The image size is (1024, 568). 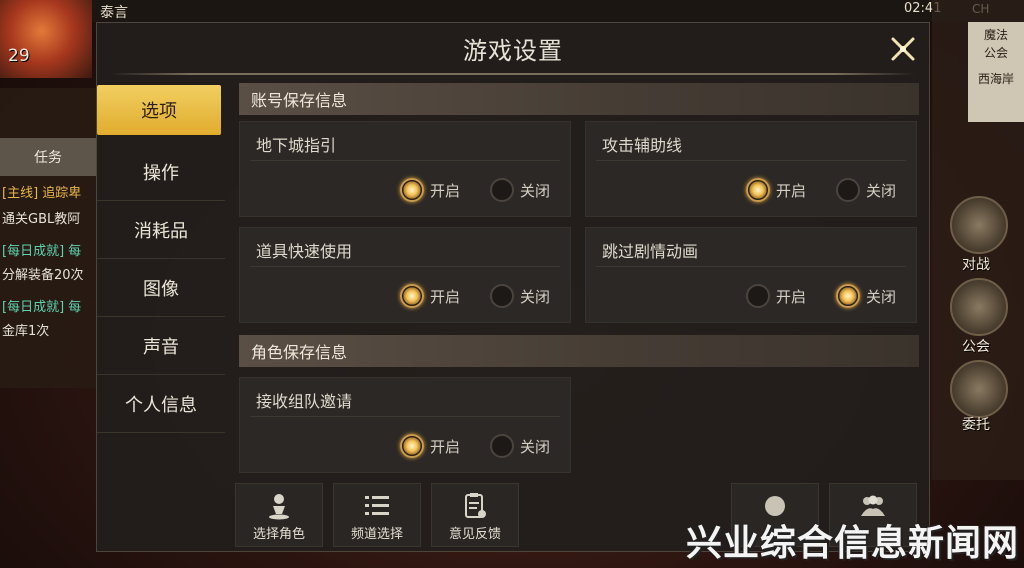 What do you see at coordinates (979, 389) in the screenshot?
I see `commission-icon` at bounding box center [979, 389].